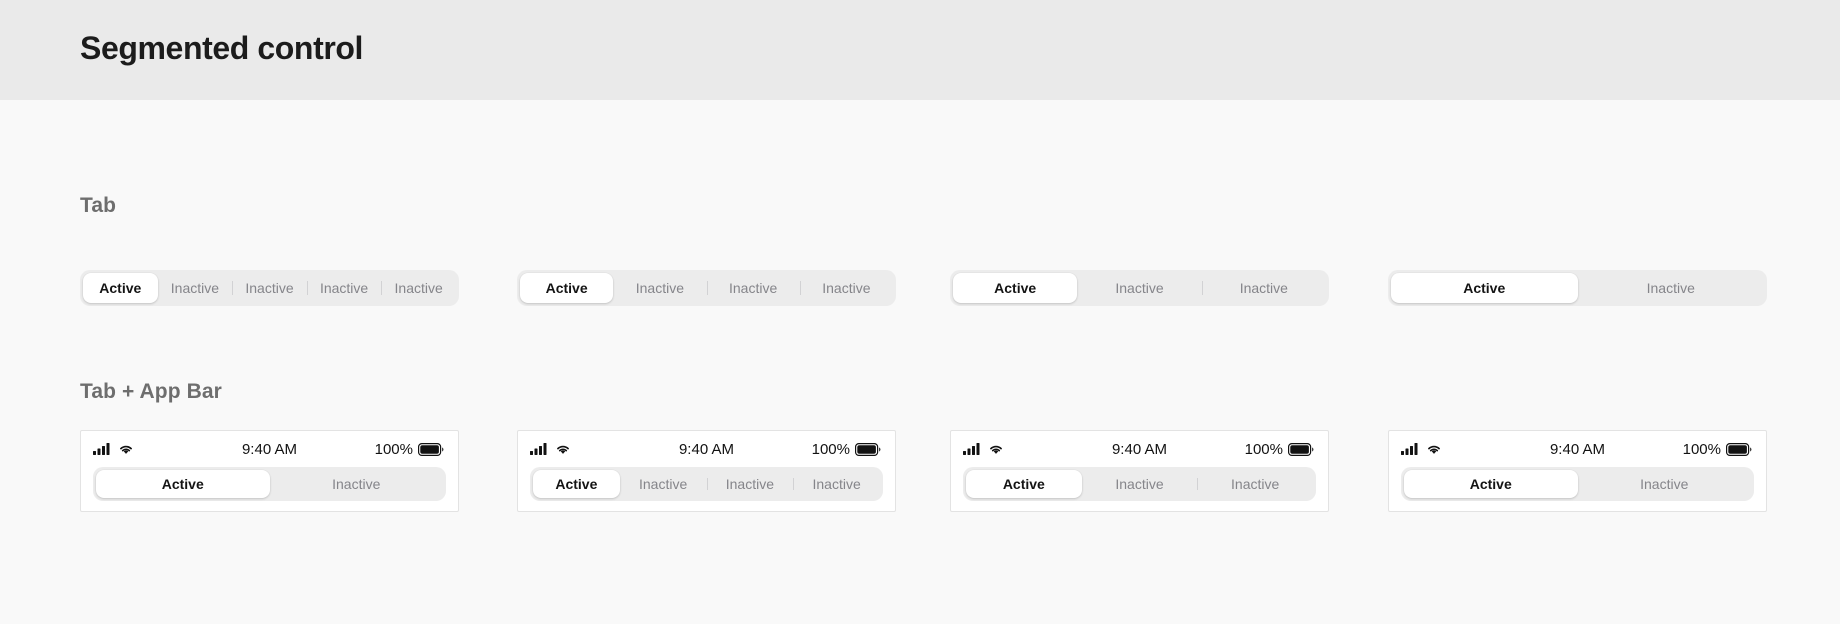  I want to click on segmented-control-3: Active Inactive Inactive, so click(1139, 288).